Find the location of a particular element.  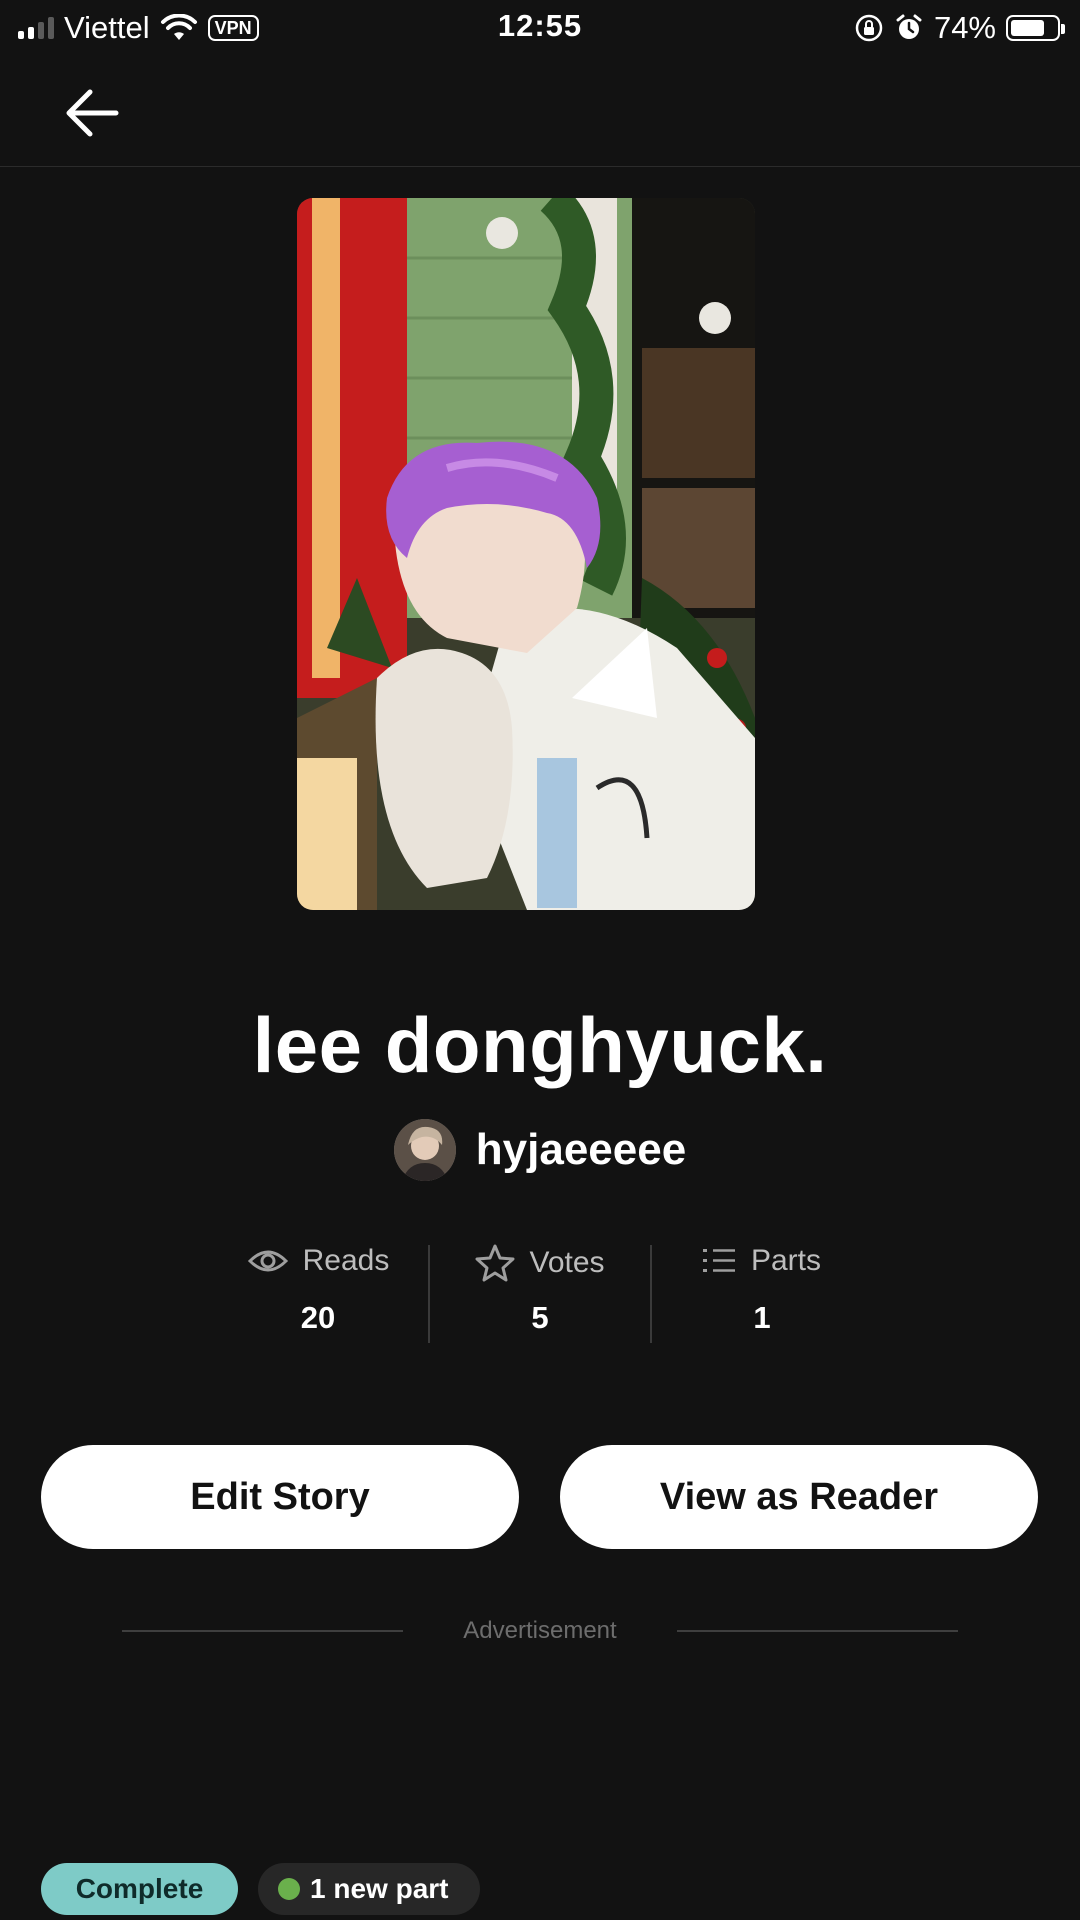

battery-level is located at coordinates (1027, 28).